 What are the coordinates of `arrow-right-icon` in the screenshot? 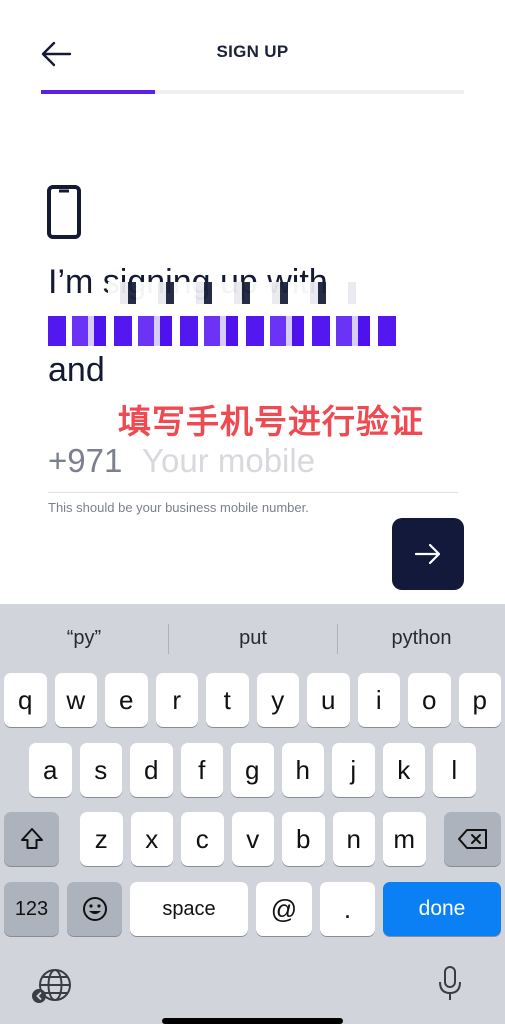 It's located at (427, 554).